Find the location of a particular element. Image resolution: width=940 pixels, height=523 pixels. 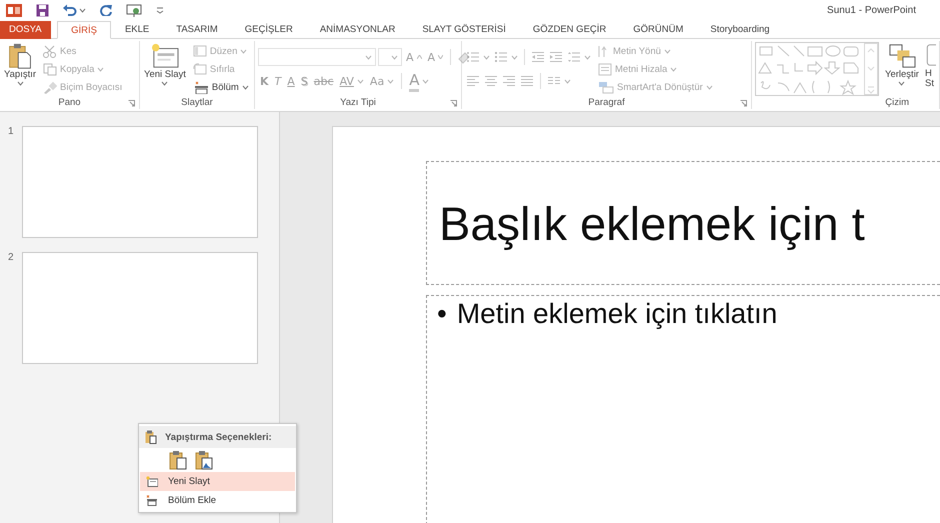

menu-item: Yeni Slayt is located at coordinates (217, 481).